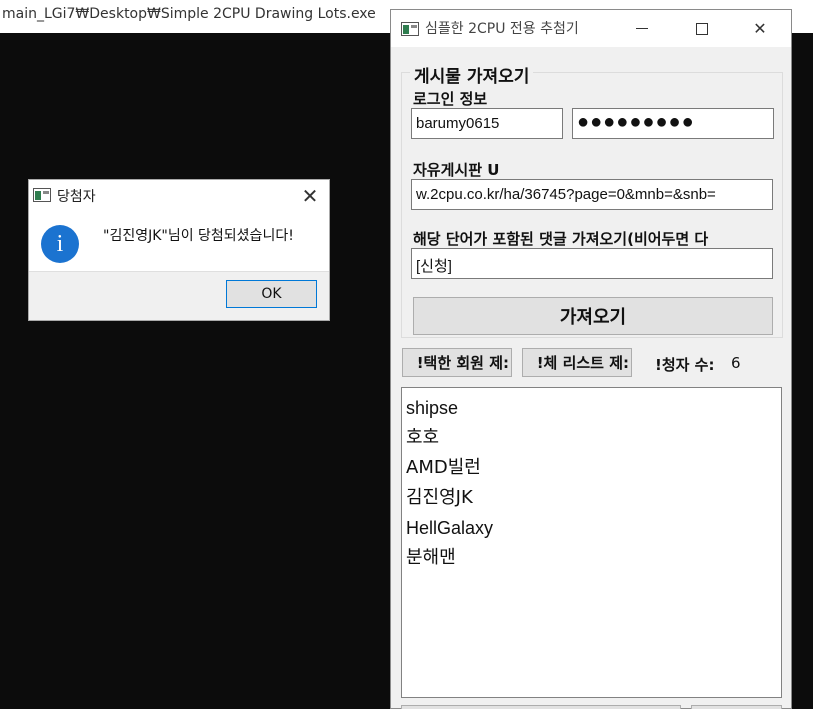  What do you see at coordinates (593, 316) in the screenshot?
I see `fetch-button: 가져오기` at bounding box center [593, 316].